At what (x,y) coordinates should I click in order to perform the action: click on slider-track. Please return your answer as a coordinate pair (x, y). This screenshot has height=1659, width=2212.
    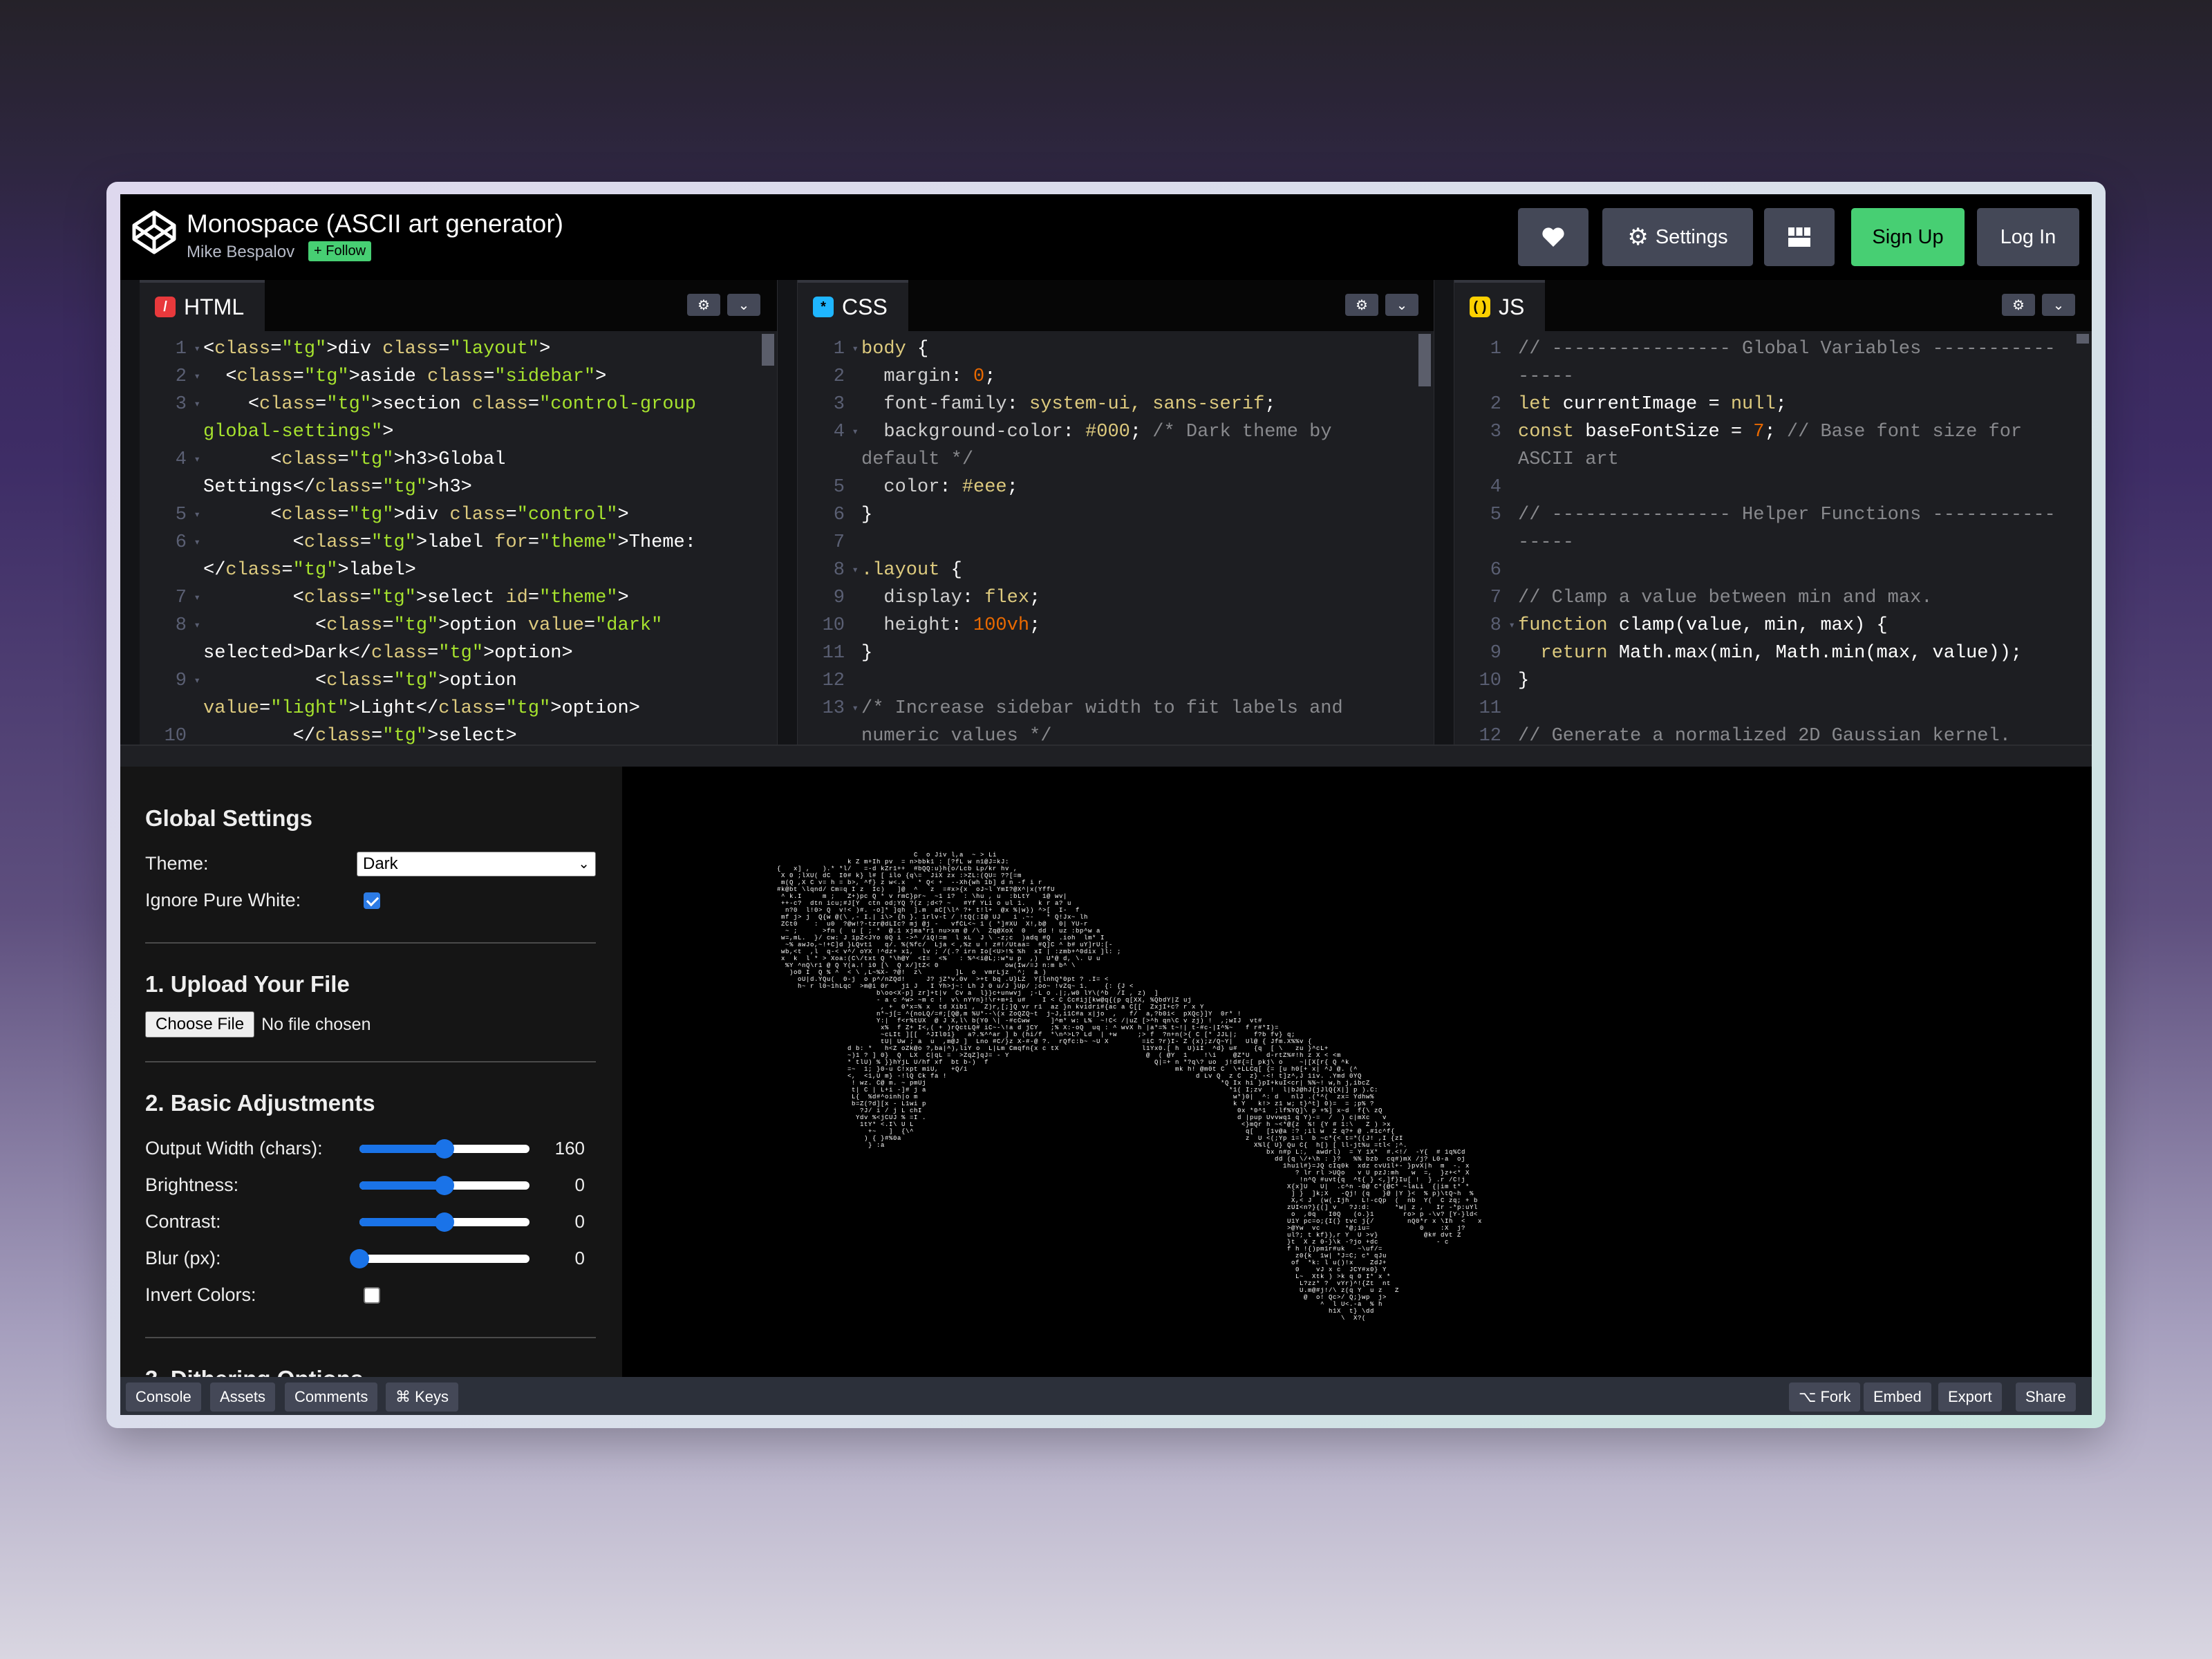
    Looking at the image, I should click on (444, 1258).